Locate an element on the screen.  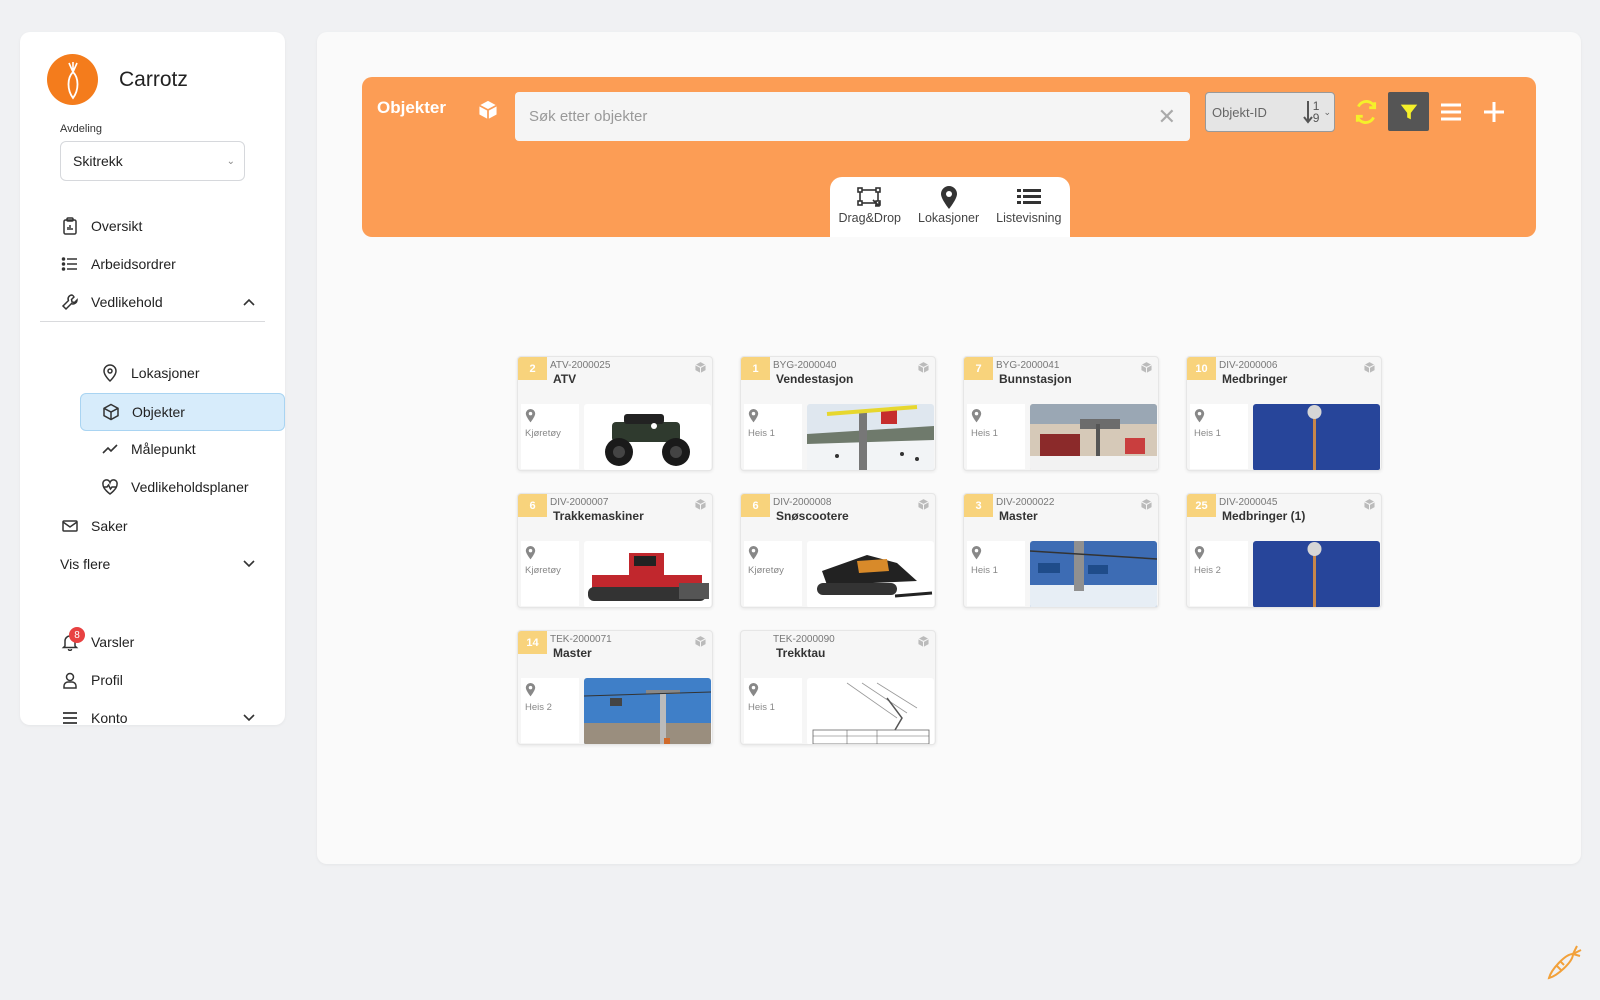
tab-listevisning: Listevisning is located at coordinates (1028, 210).